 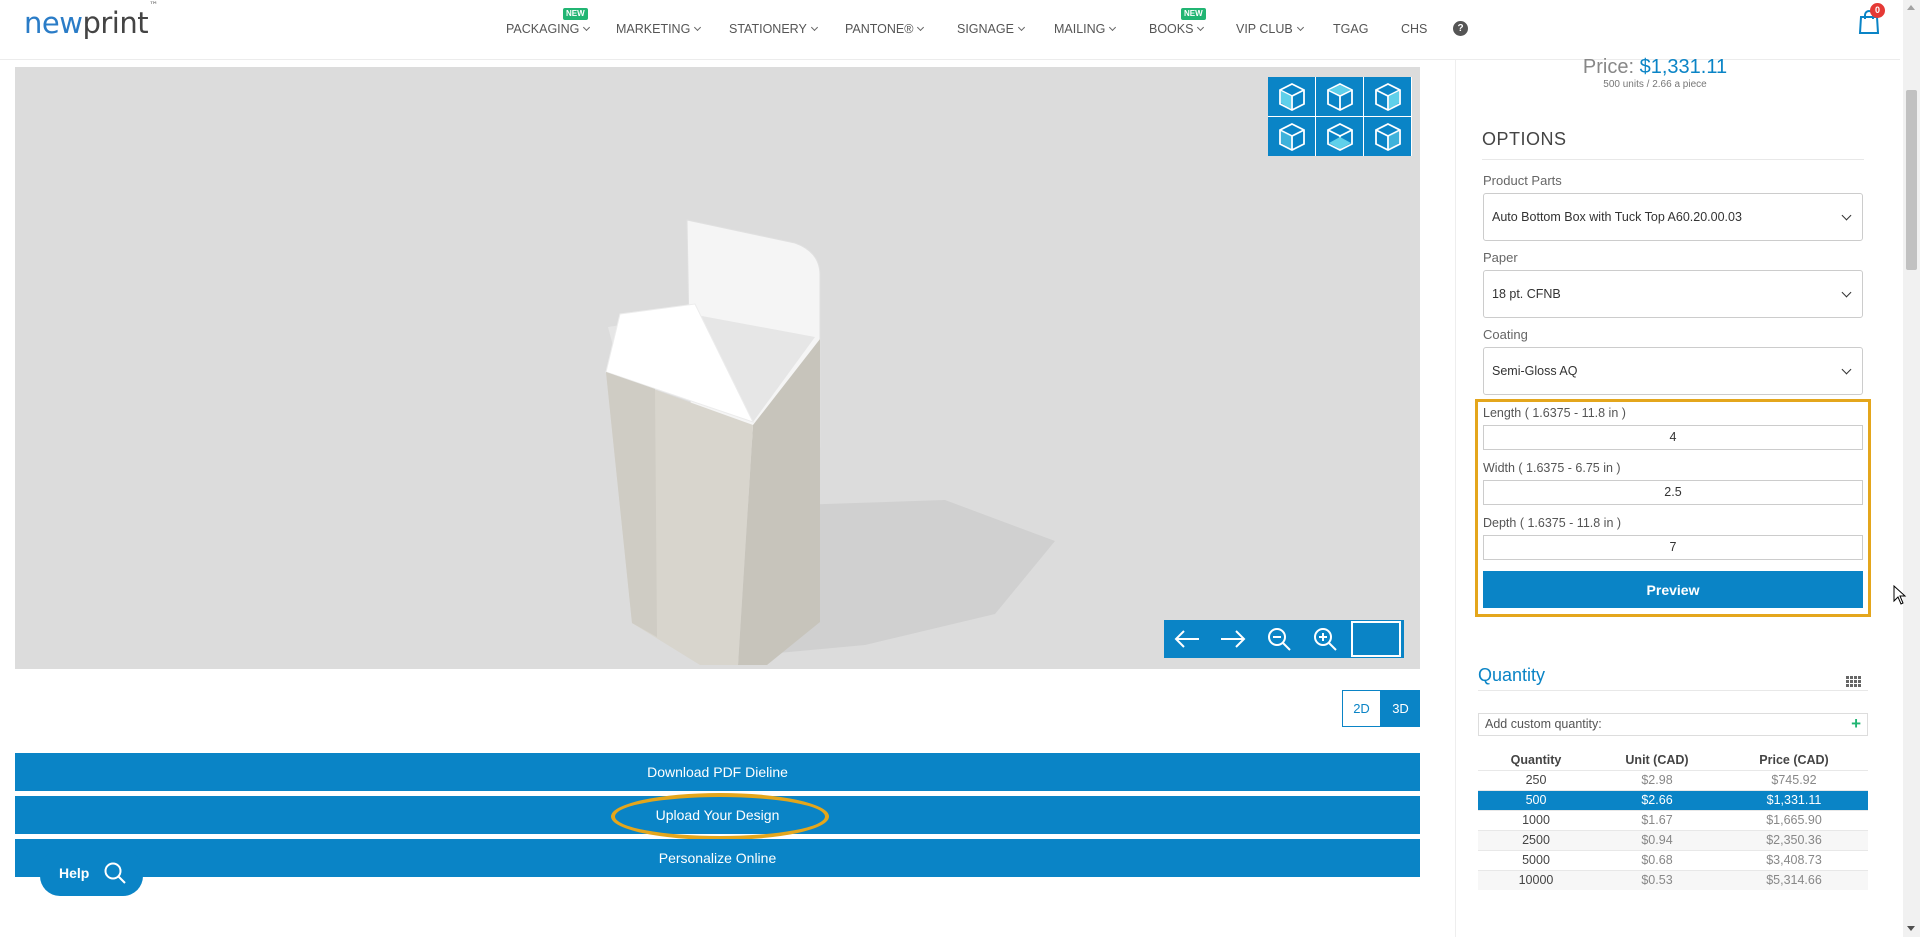 I want to click on newprint-logo: newprint™, so click(x=91, y=20).